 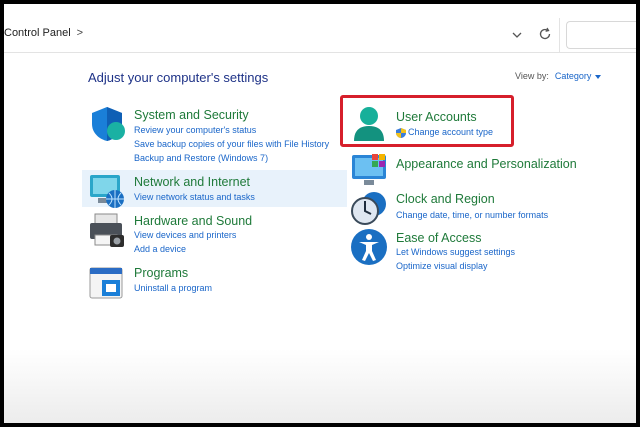 I want to click on category-link: Optimize visual display, so click(x=442, y=266).